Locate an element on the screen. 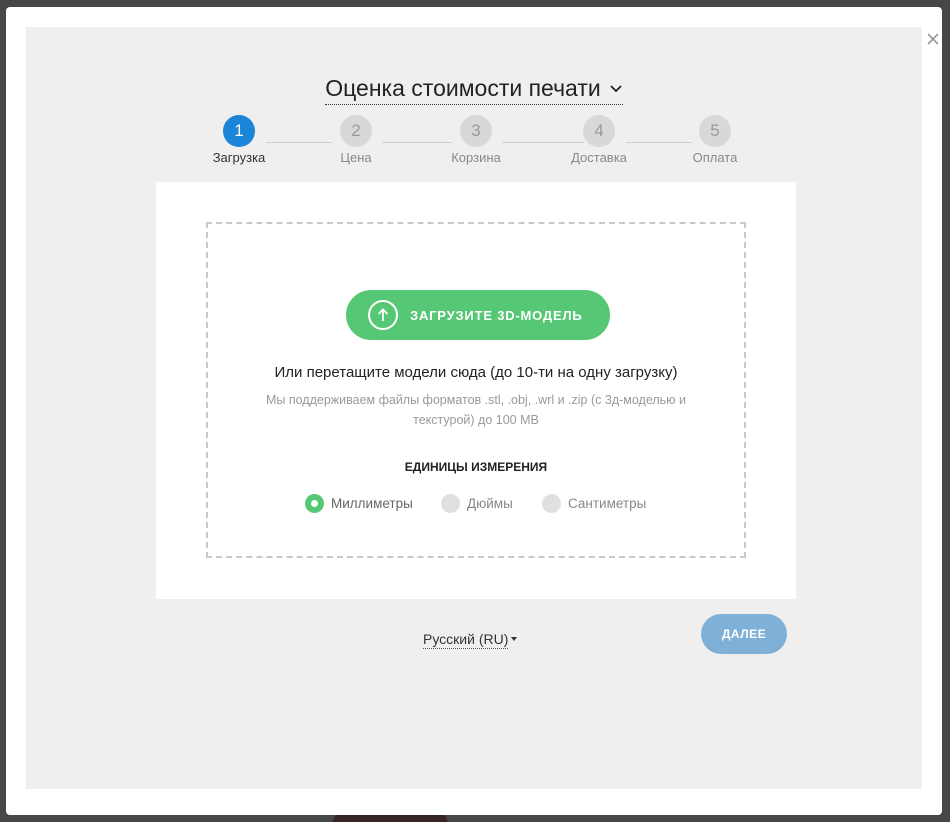 This screenshot has height=822, width=950. unit-label: Миллиметры is located at coordinates (372, 503).